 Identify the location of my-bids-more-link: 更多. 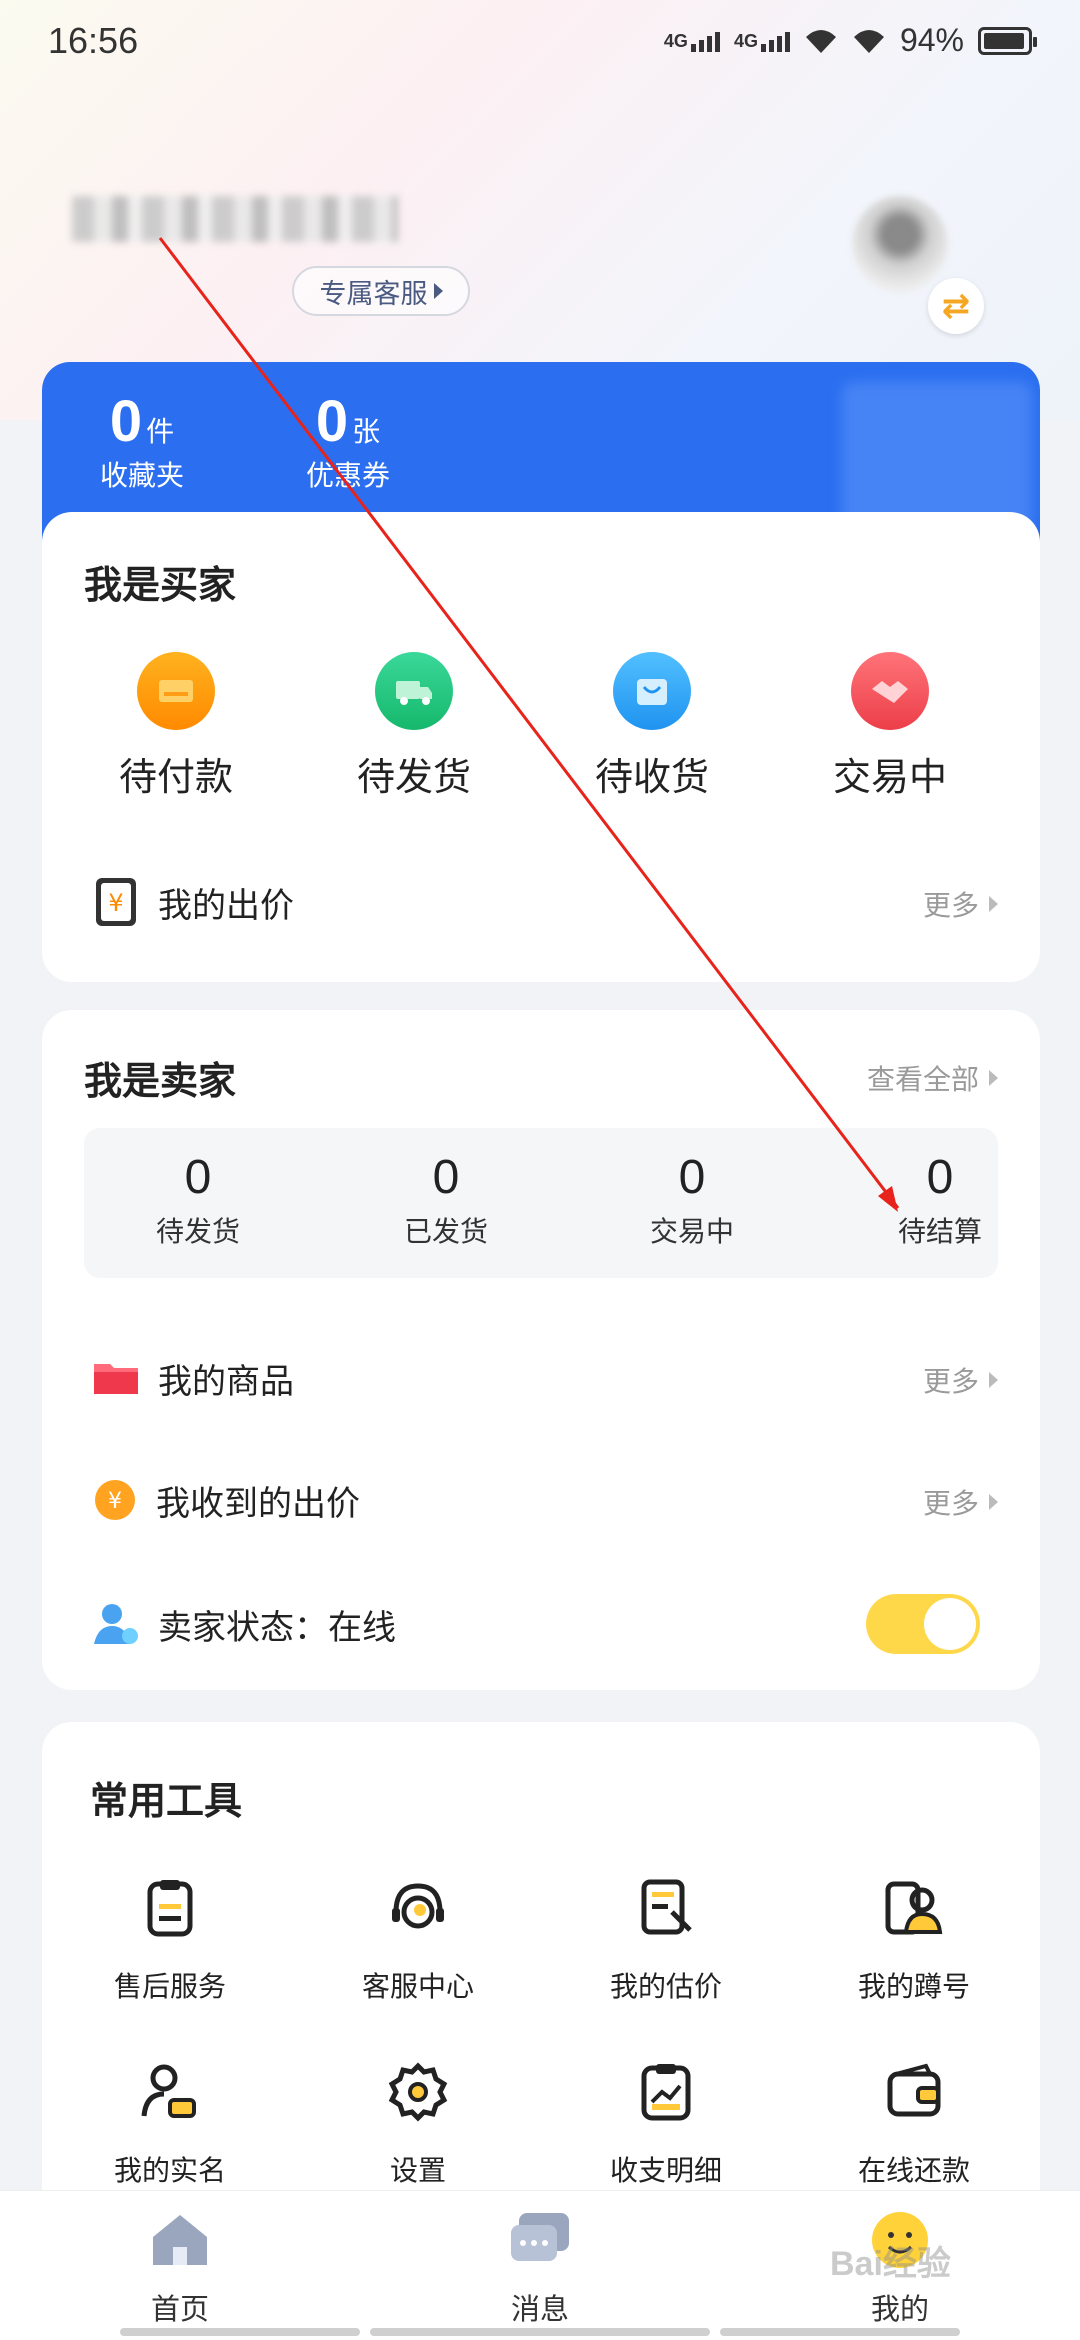
(960, 904).